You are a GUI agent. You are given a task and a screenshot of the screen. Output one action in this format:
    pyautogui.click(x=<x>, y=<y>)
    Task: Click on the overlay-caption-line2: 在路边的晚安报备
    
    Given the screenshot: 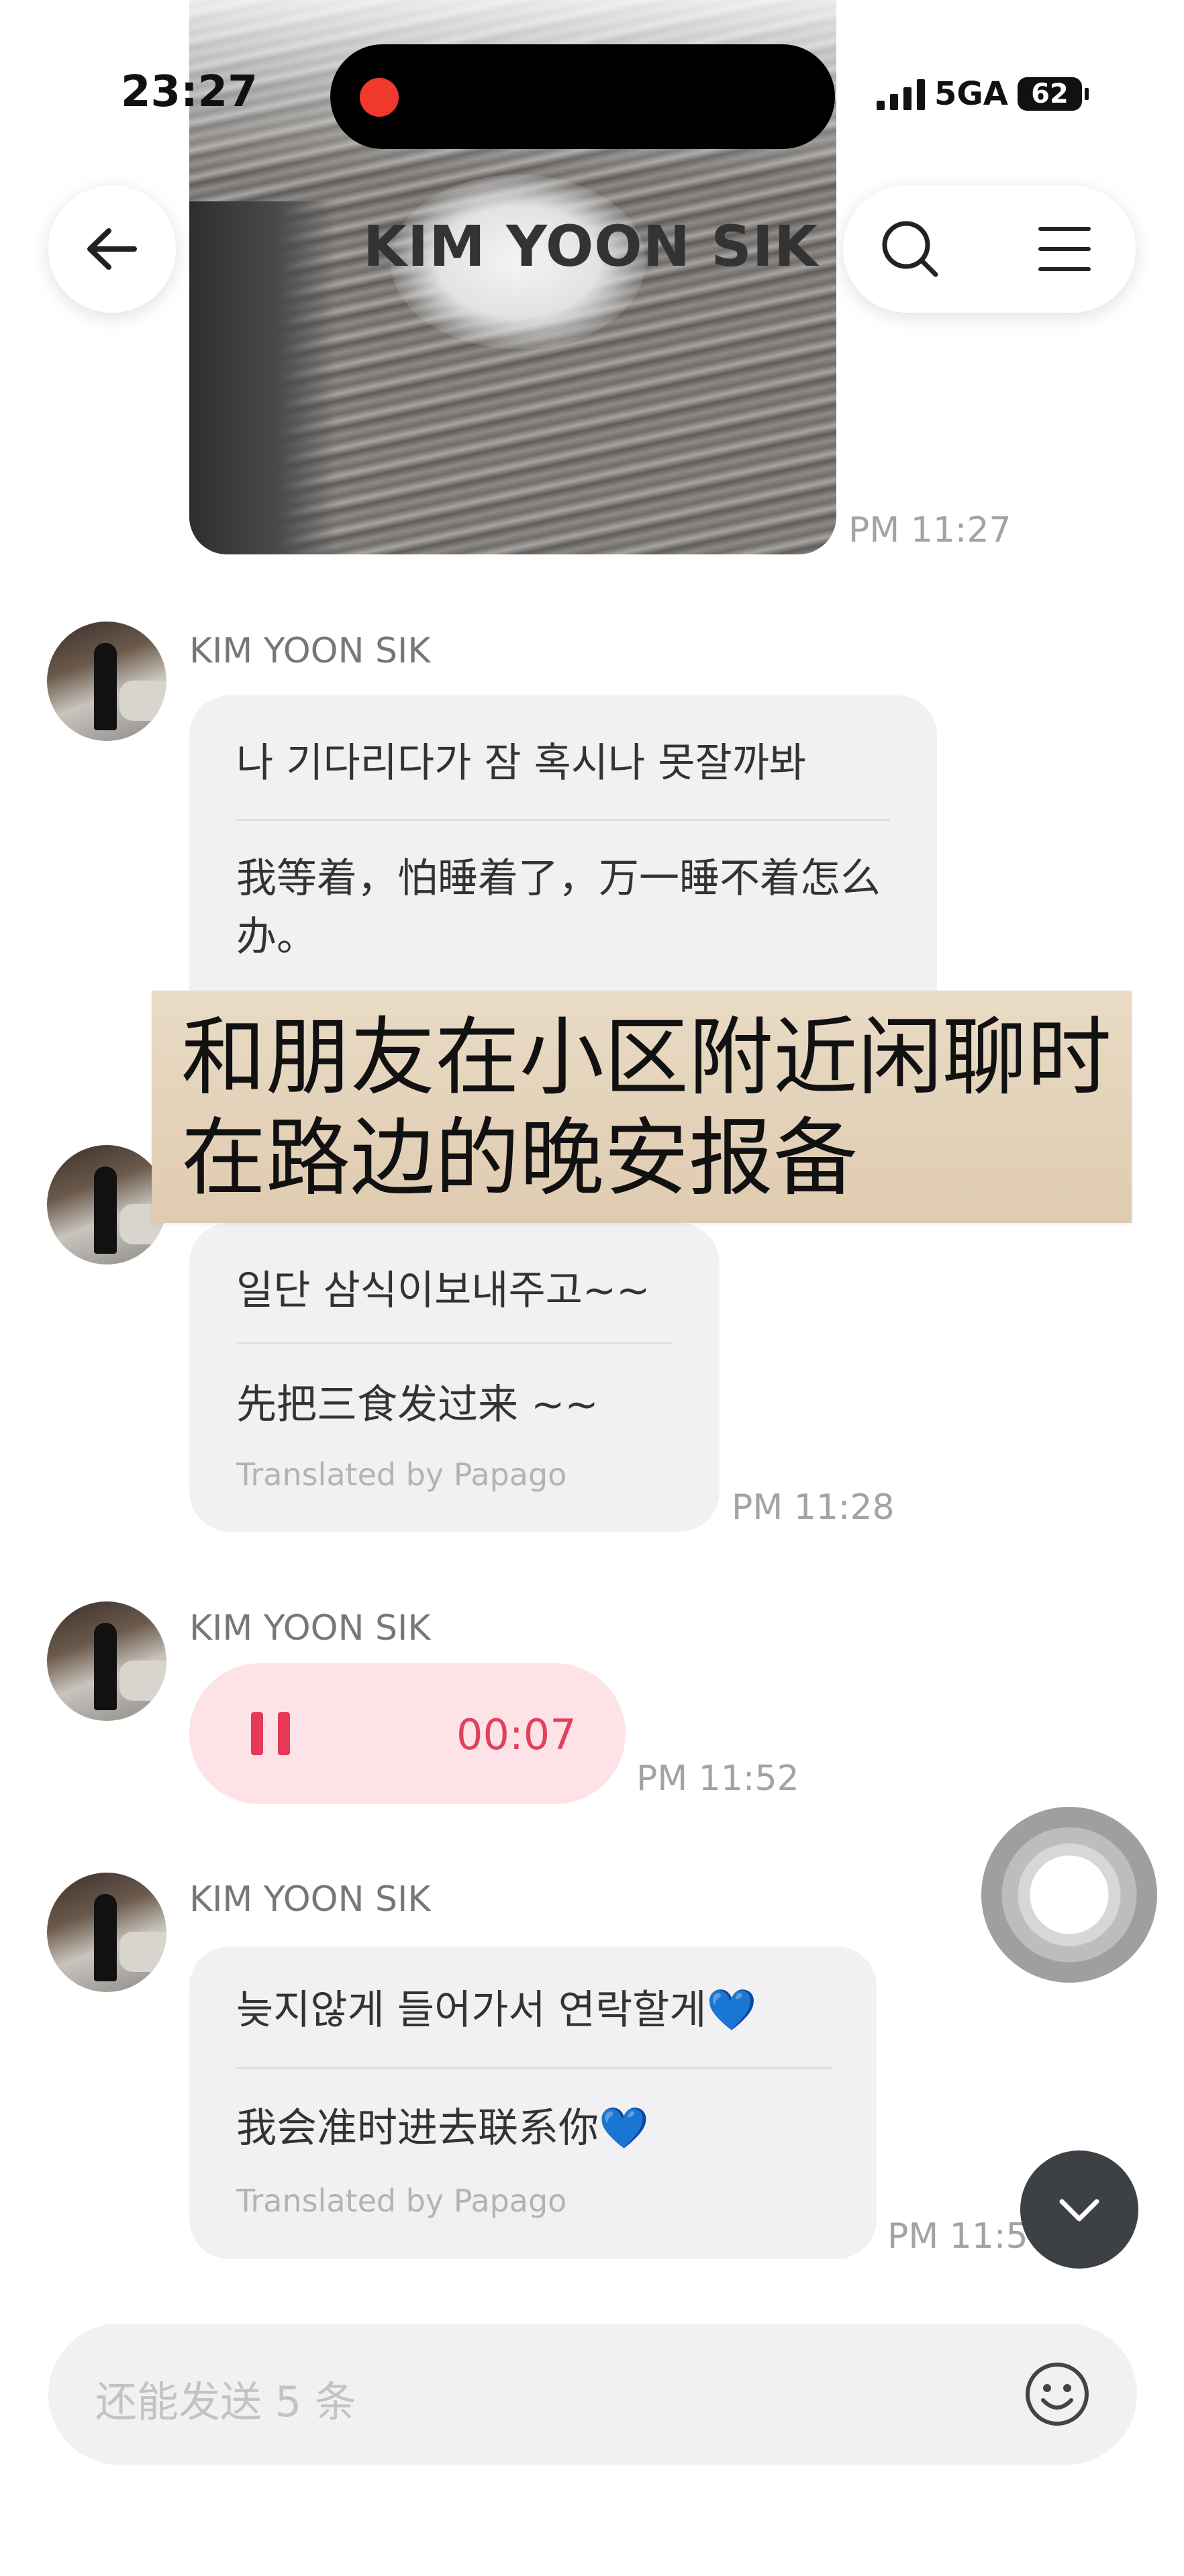 What is the action you would take?
    pyautogui.click(x=519, y=1158)
    